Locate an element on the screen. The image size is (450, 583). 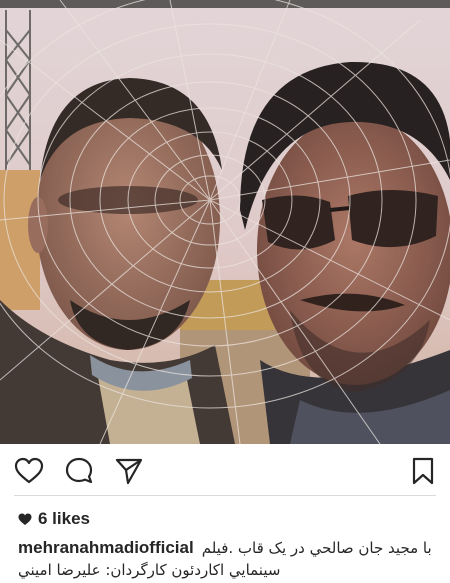
bookmark-icon is located at coordinates (423, 471).